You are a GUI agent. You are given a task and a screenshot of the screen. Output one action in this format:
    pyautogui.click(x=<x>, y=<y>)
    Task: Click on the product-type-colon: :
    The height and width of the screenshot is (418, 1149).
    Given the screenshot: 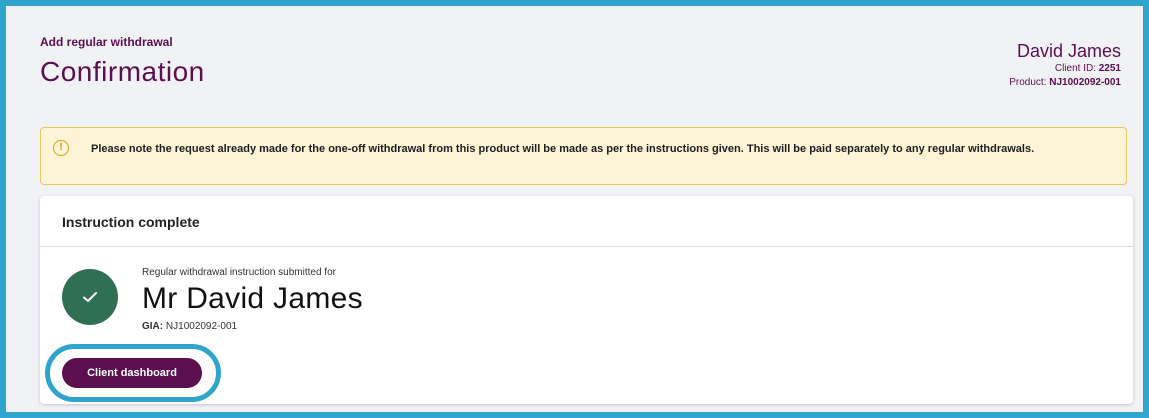 What is the action you would take?
    pyautogui.click(x=161, y=326)
    